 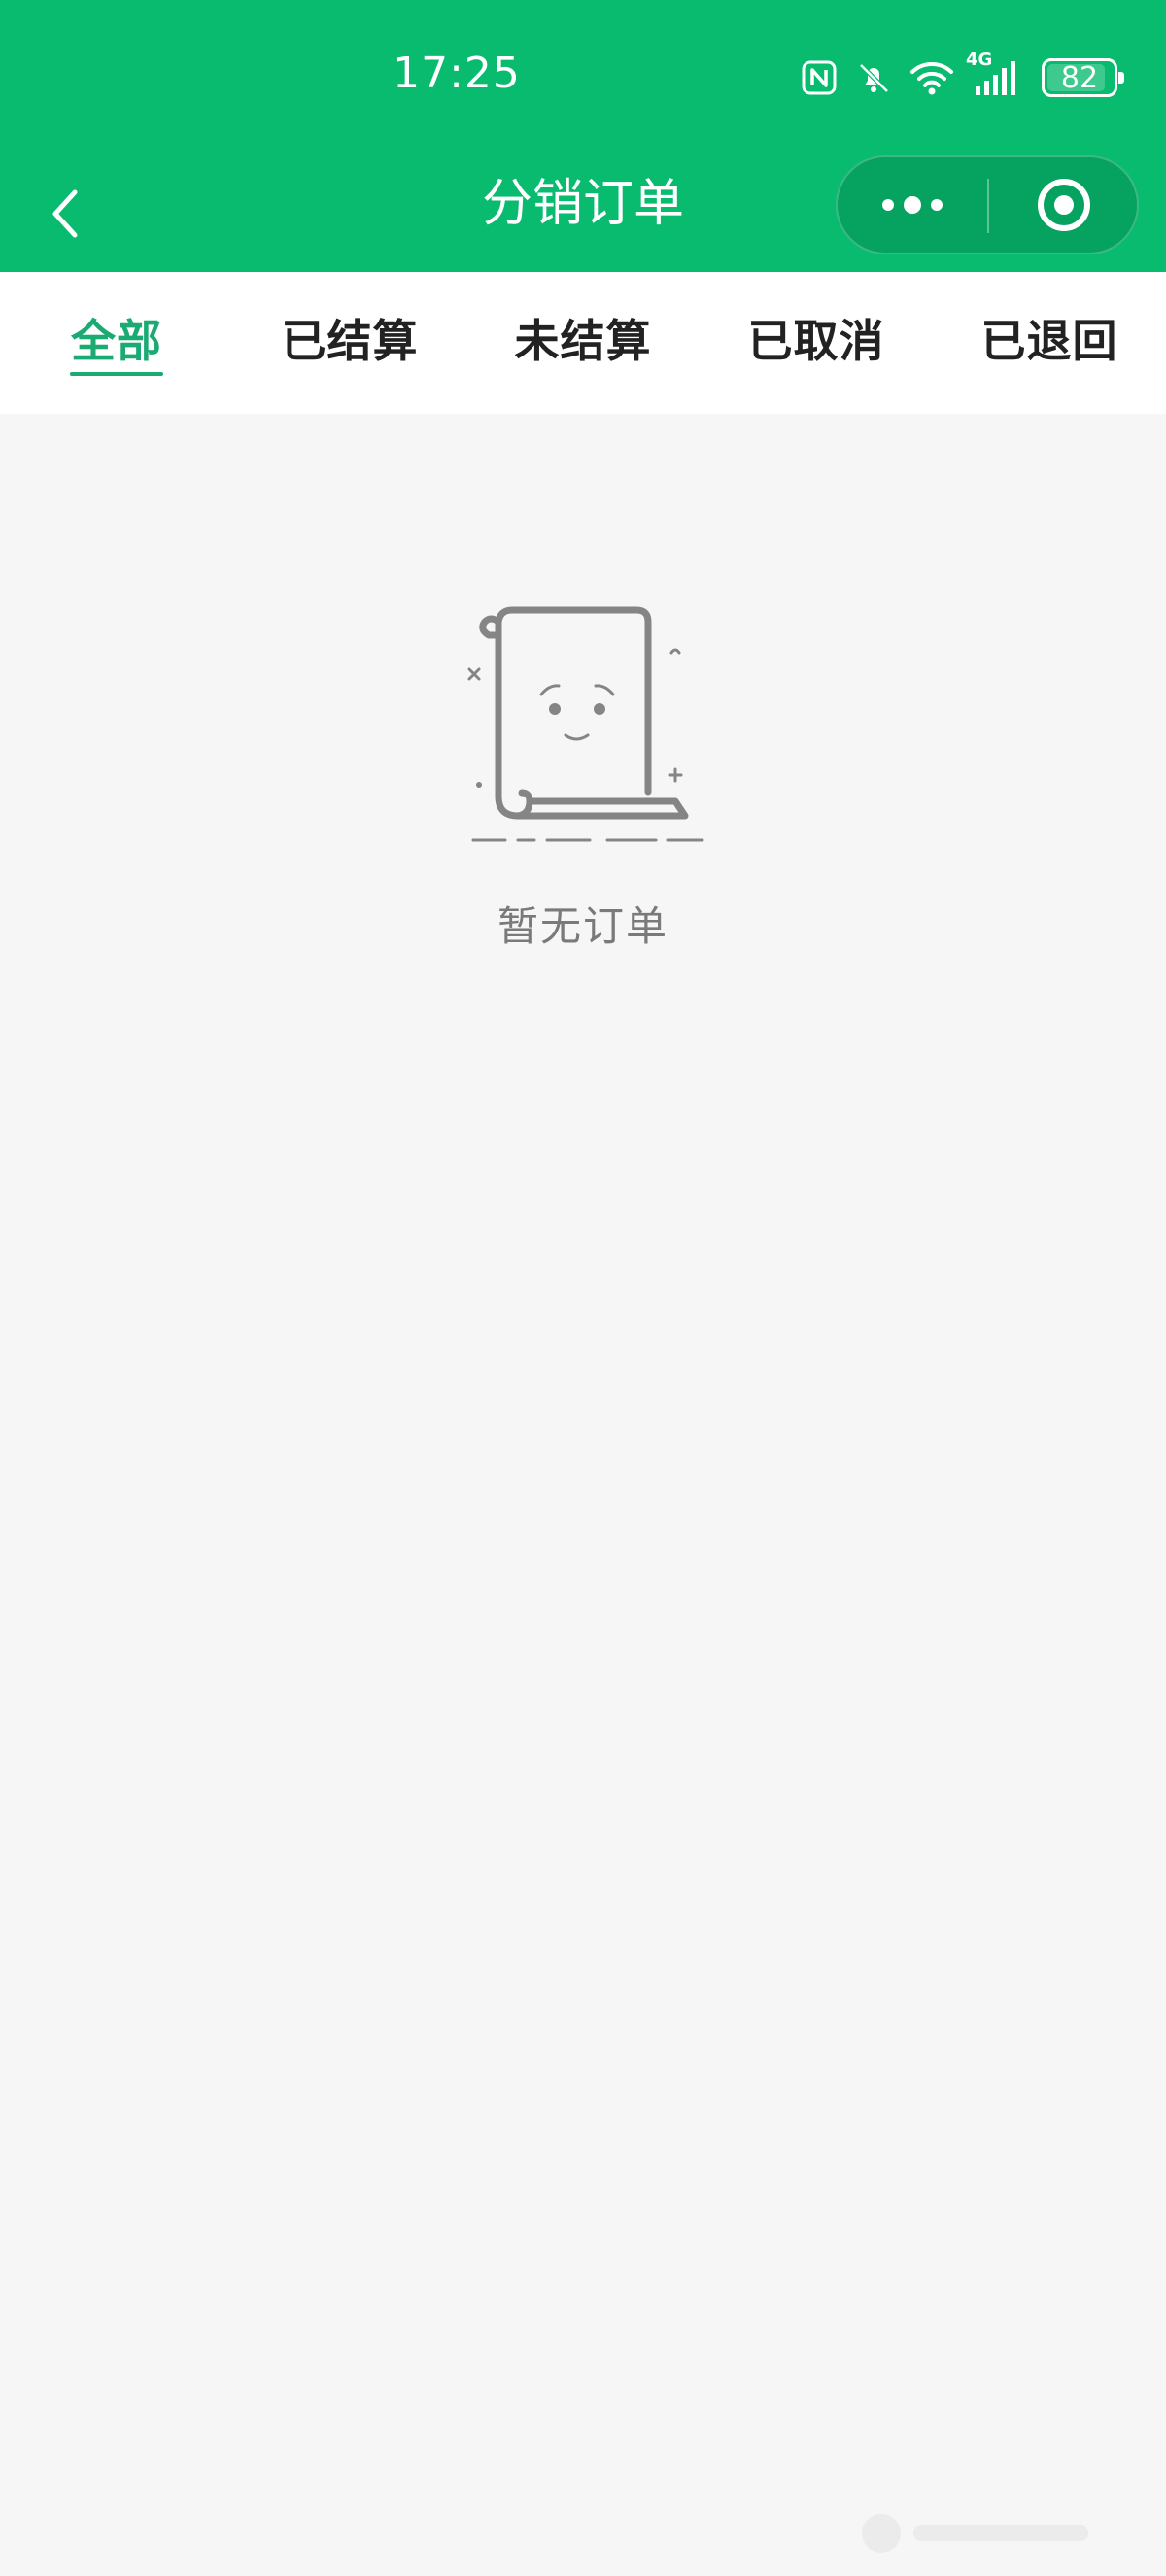 What do you see at coordinates (583, 926) in the screenshot?
I see `empty-message: 暂无订单` at bounding box center [583, 926].